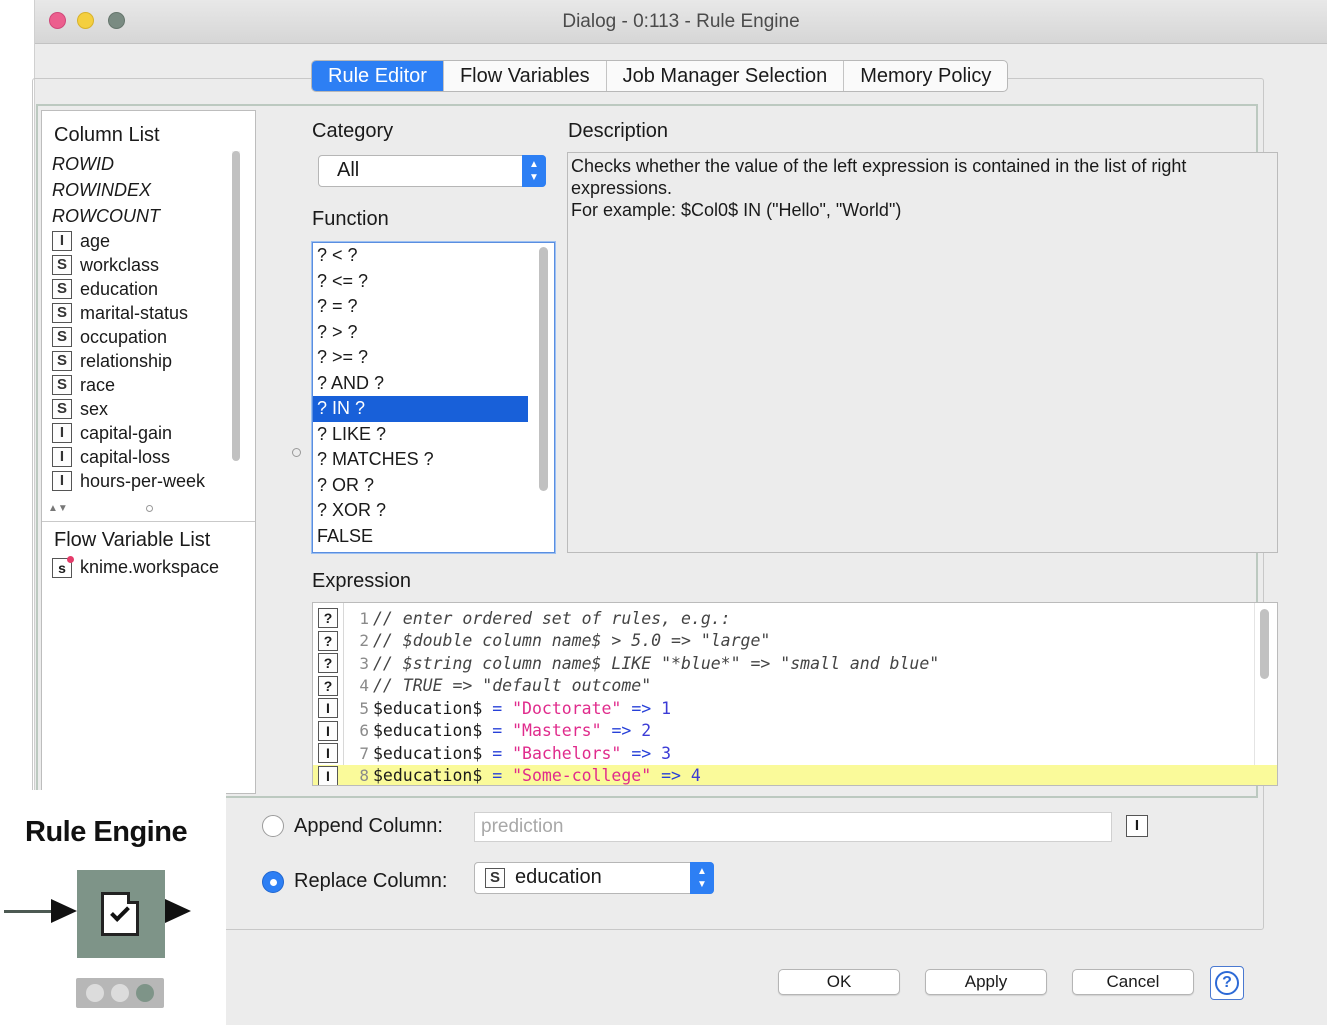 Image resolution: width=1327 pixels, height=1025 pixels. What do you see at coordinates (142, 241) in the screenshot?
I see `column-item: Iage` at bounding box center [142, 241].